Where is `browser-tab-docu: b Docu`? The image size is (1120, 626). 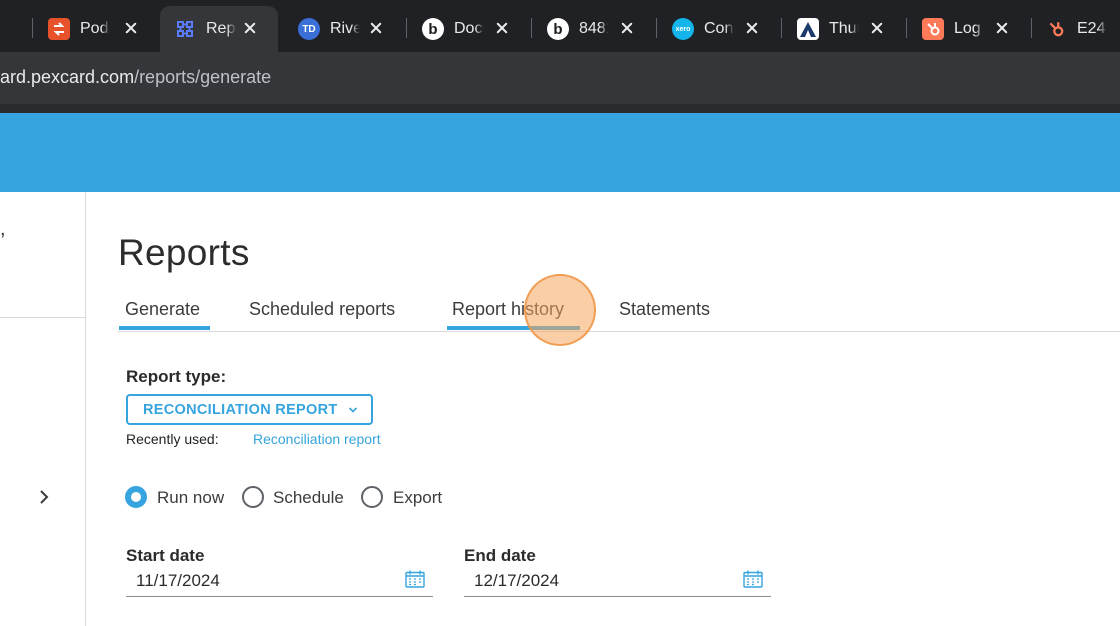
browser-tab-docu: b Docu is located at coordinates (469, 29).